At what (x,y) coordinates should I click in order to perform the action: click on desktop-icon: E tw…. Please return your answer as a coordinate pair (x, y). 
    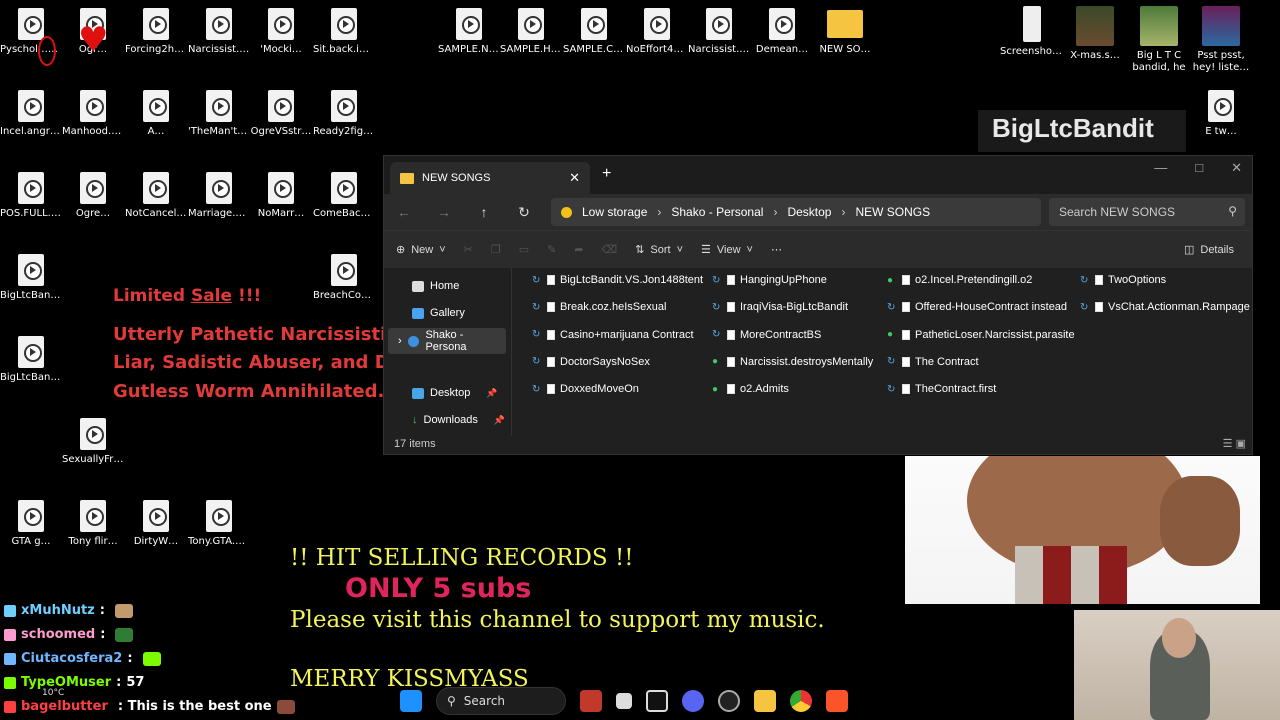
    Looking at the image, I should click on (1221, 114).